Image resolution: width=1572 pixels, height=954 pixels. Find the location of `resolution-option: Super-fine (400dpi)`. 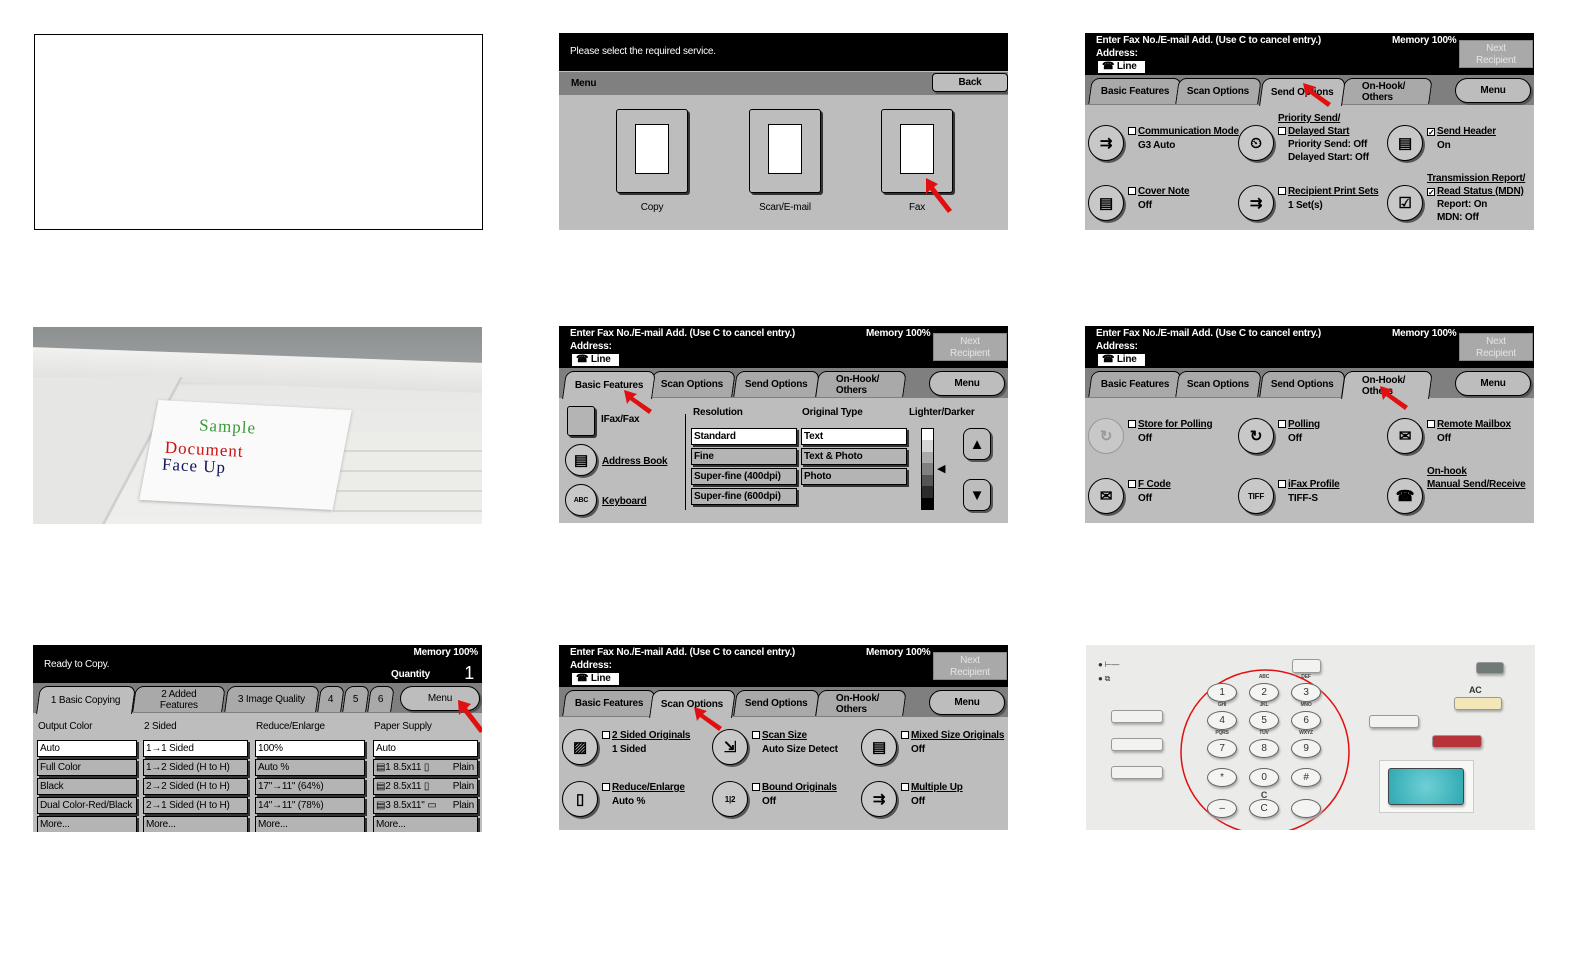

resolution-option: Super-fine (400dpi) is located at coordinates (744, 476).